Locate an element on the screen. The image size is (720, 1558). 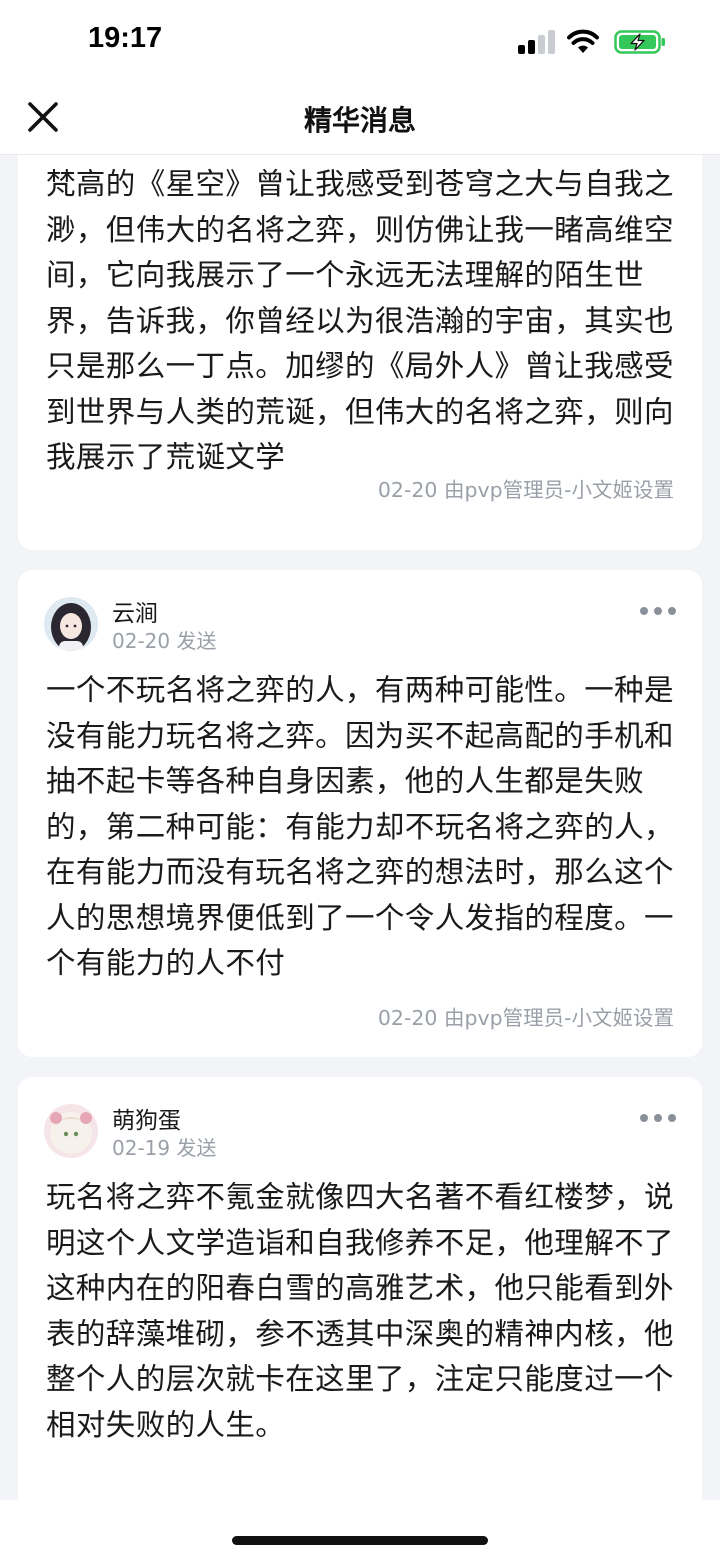
author-name: 萌狗蛋 is located at coordinates (146, 1118).